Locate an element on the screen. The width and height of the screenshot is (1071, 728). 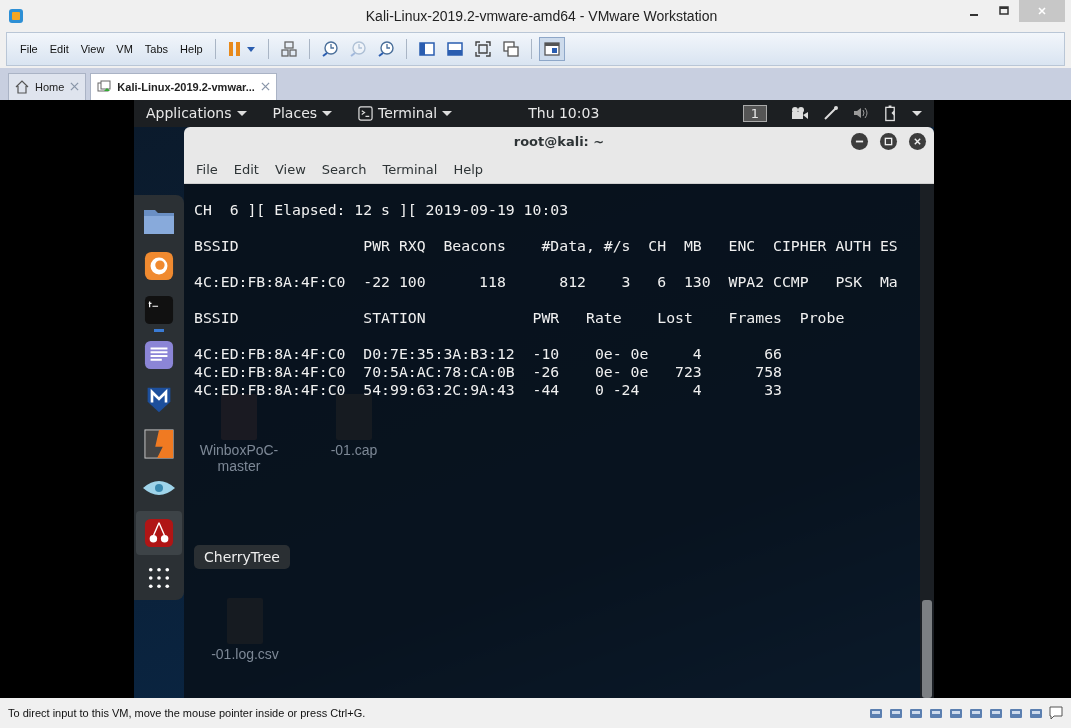
file-name: -01.cap is located at coordinates (354, 449).